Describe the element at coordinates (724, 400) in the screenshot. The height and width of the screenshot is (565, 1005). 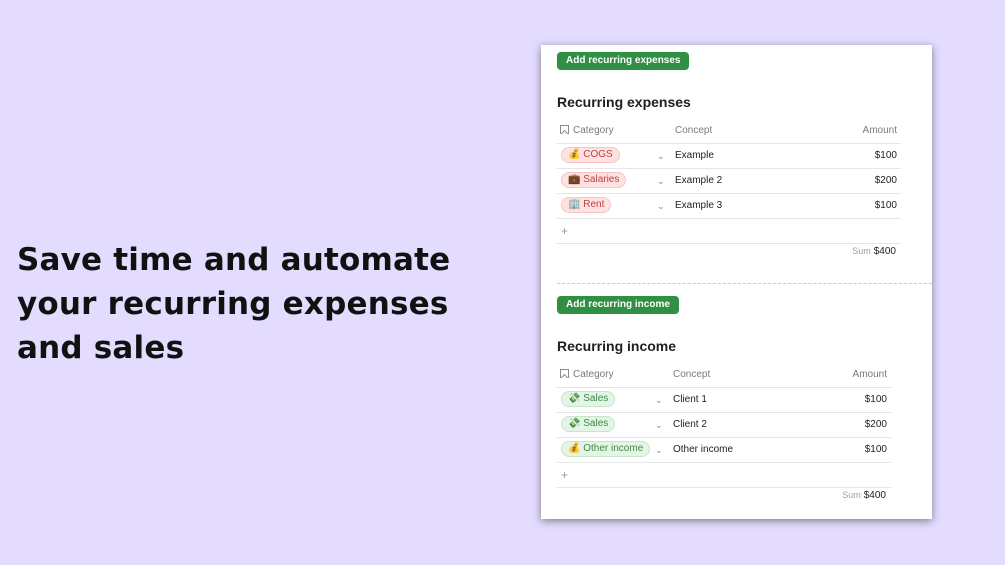
I see `table-row: 💸 Sales ⌄ Client 1 $100` at that location.